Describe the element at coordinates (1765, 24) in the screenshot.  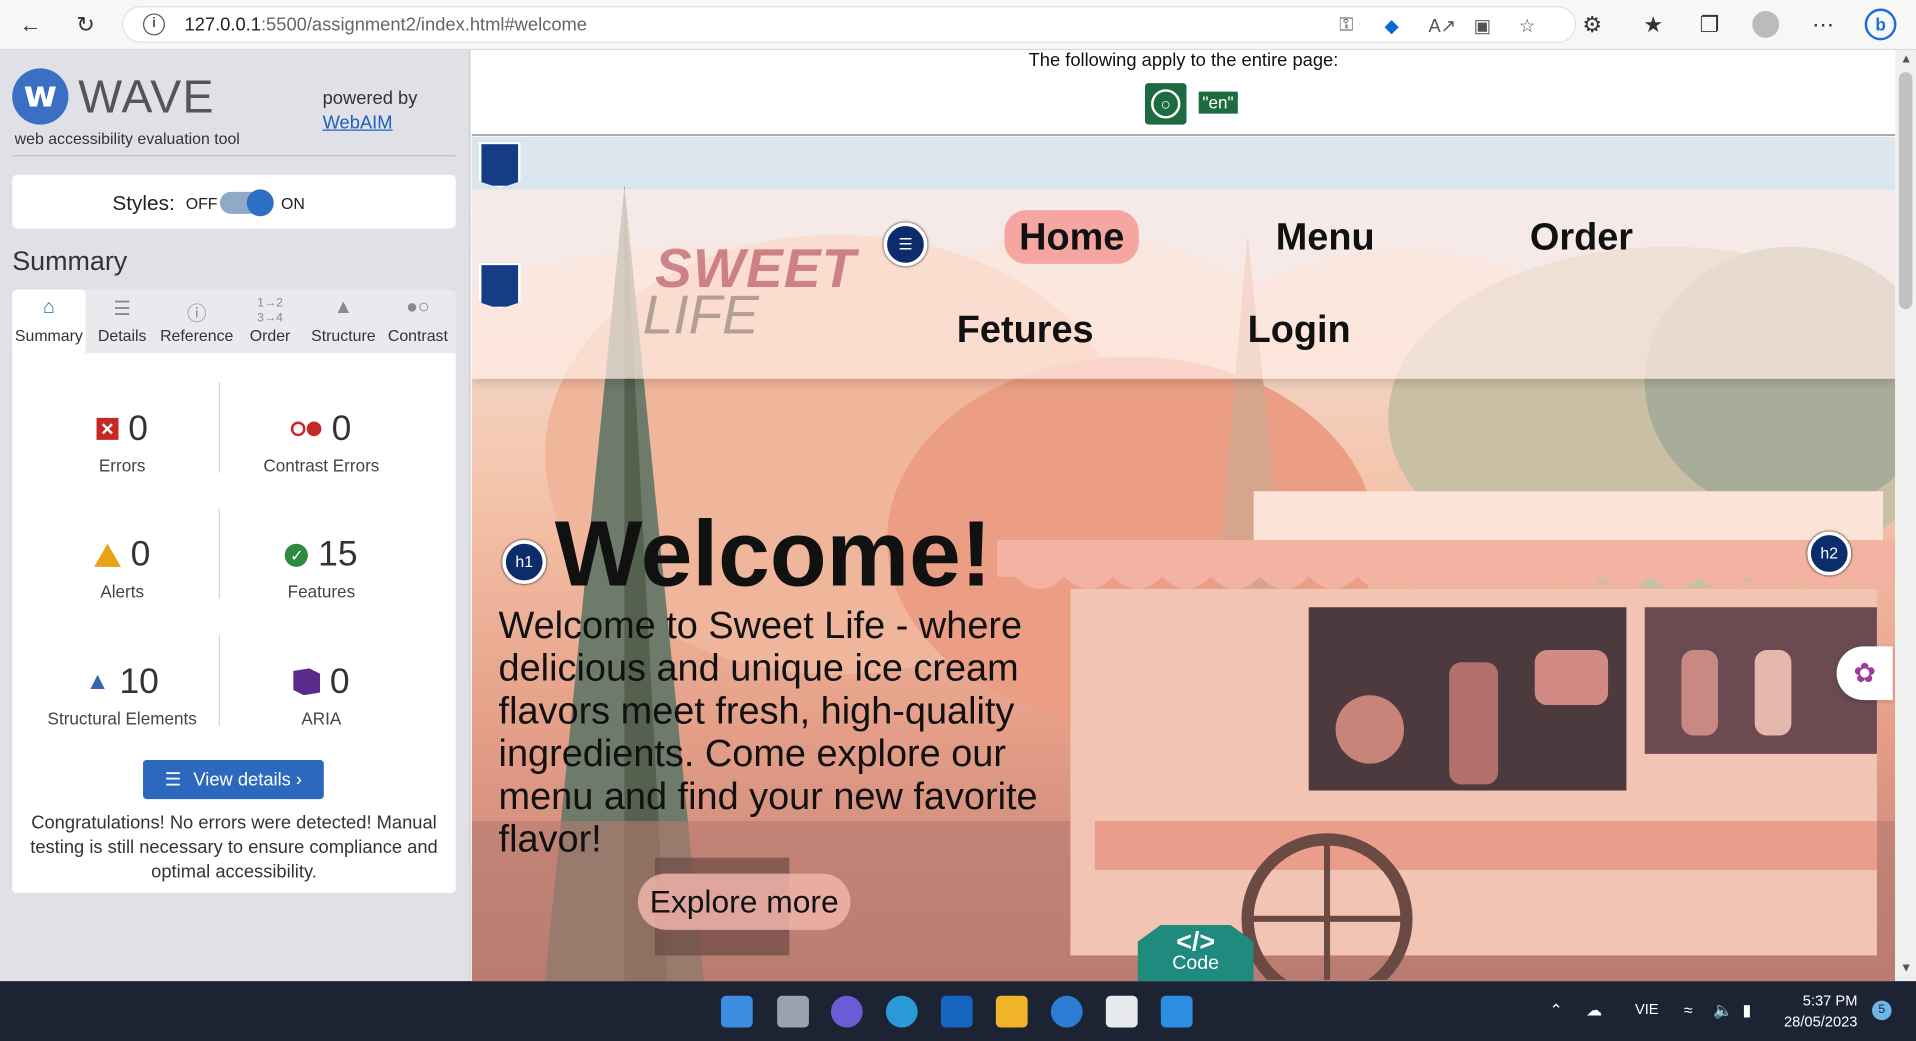
I see `profile-icon` at that location.